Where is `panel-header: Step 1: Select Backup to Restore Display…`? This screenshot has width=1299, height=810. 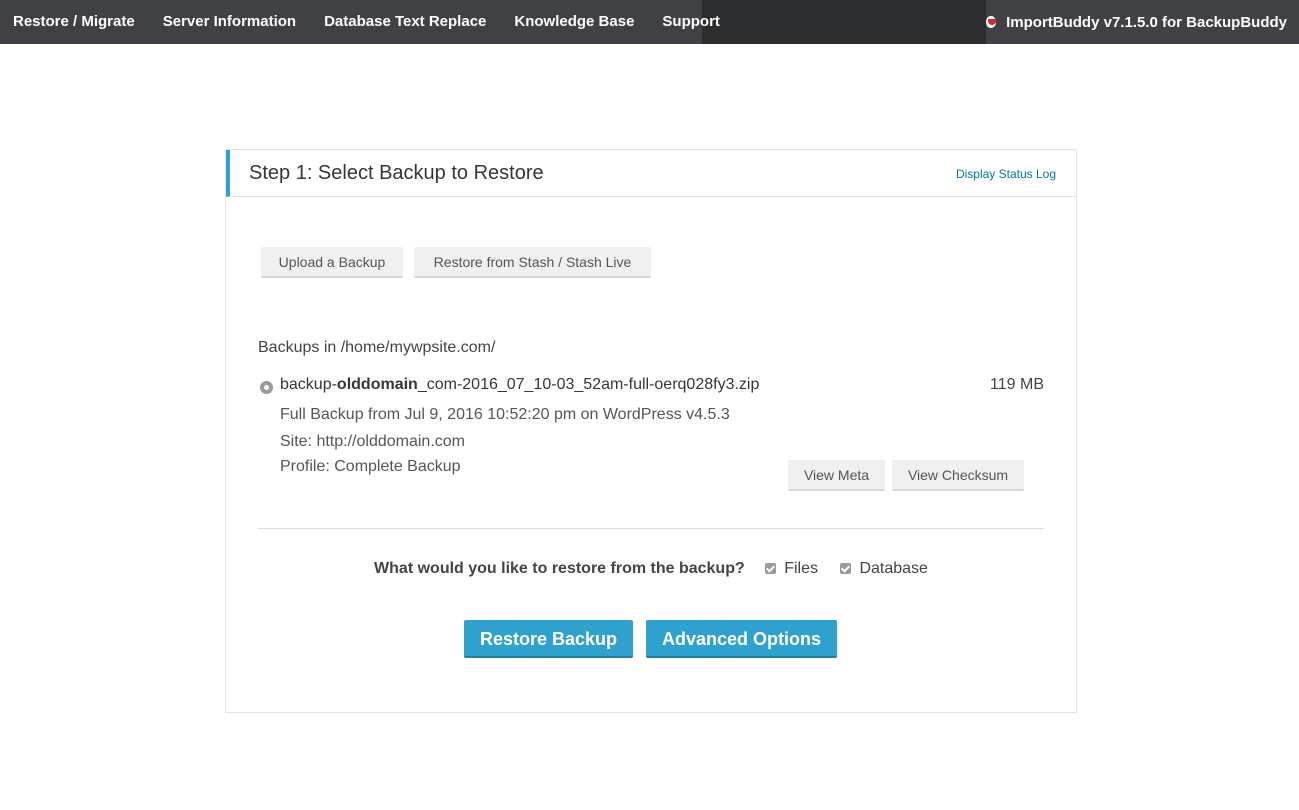
panel-header: Step 1: Select Backup to Restore Display… is located at coordinates (651, 173).